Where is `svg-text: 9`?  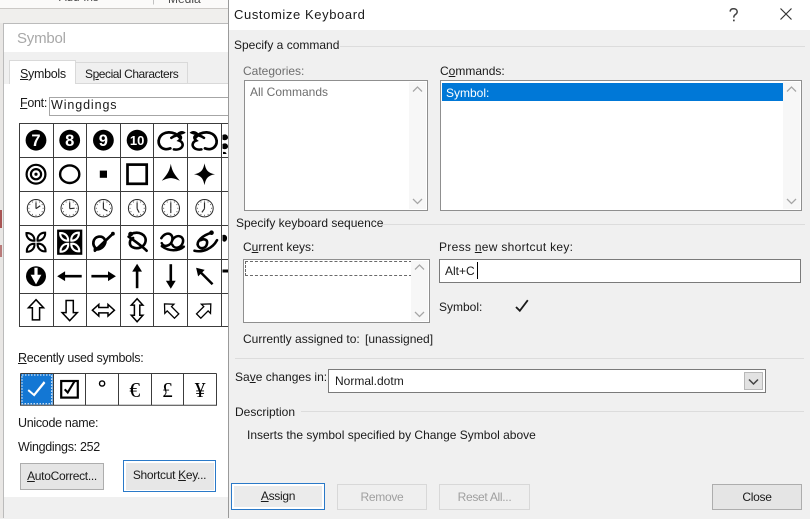
svg-text: 9 is located at coordinates (103, 141).